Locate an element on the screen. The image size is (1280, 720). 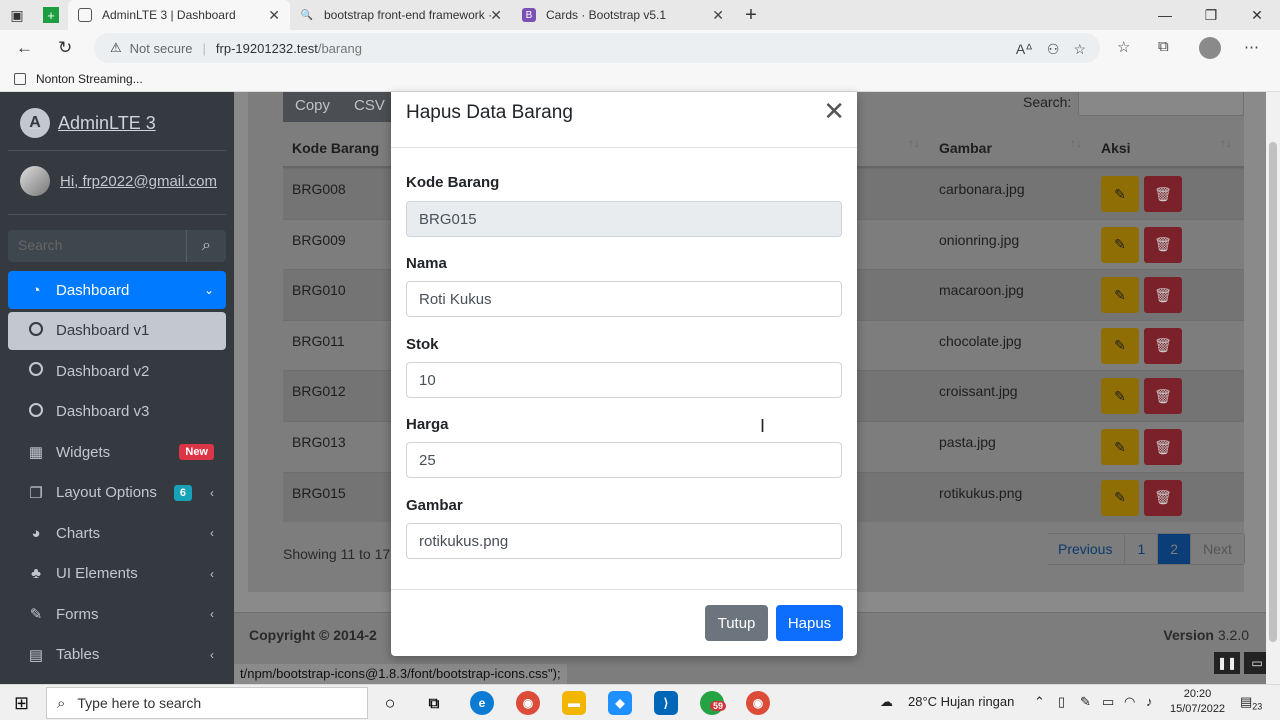
tab-actions-icon: ▣ is located at coordinates (17, 15).